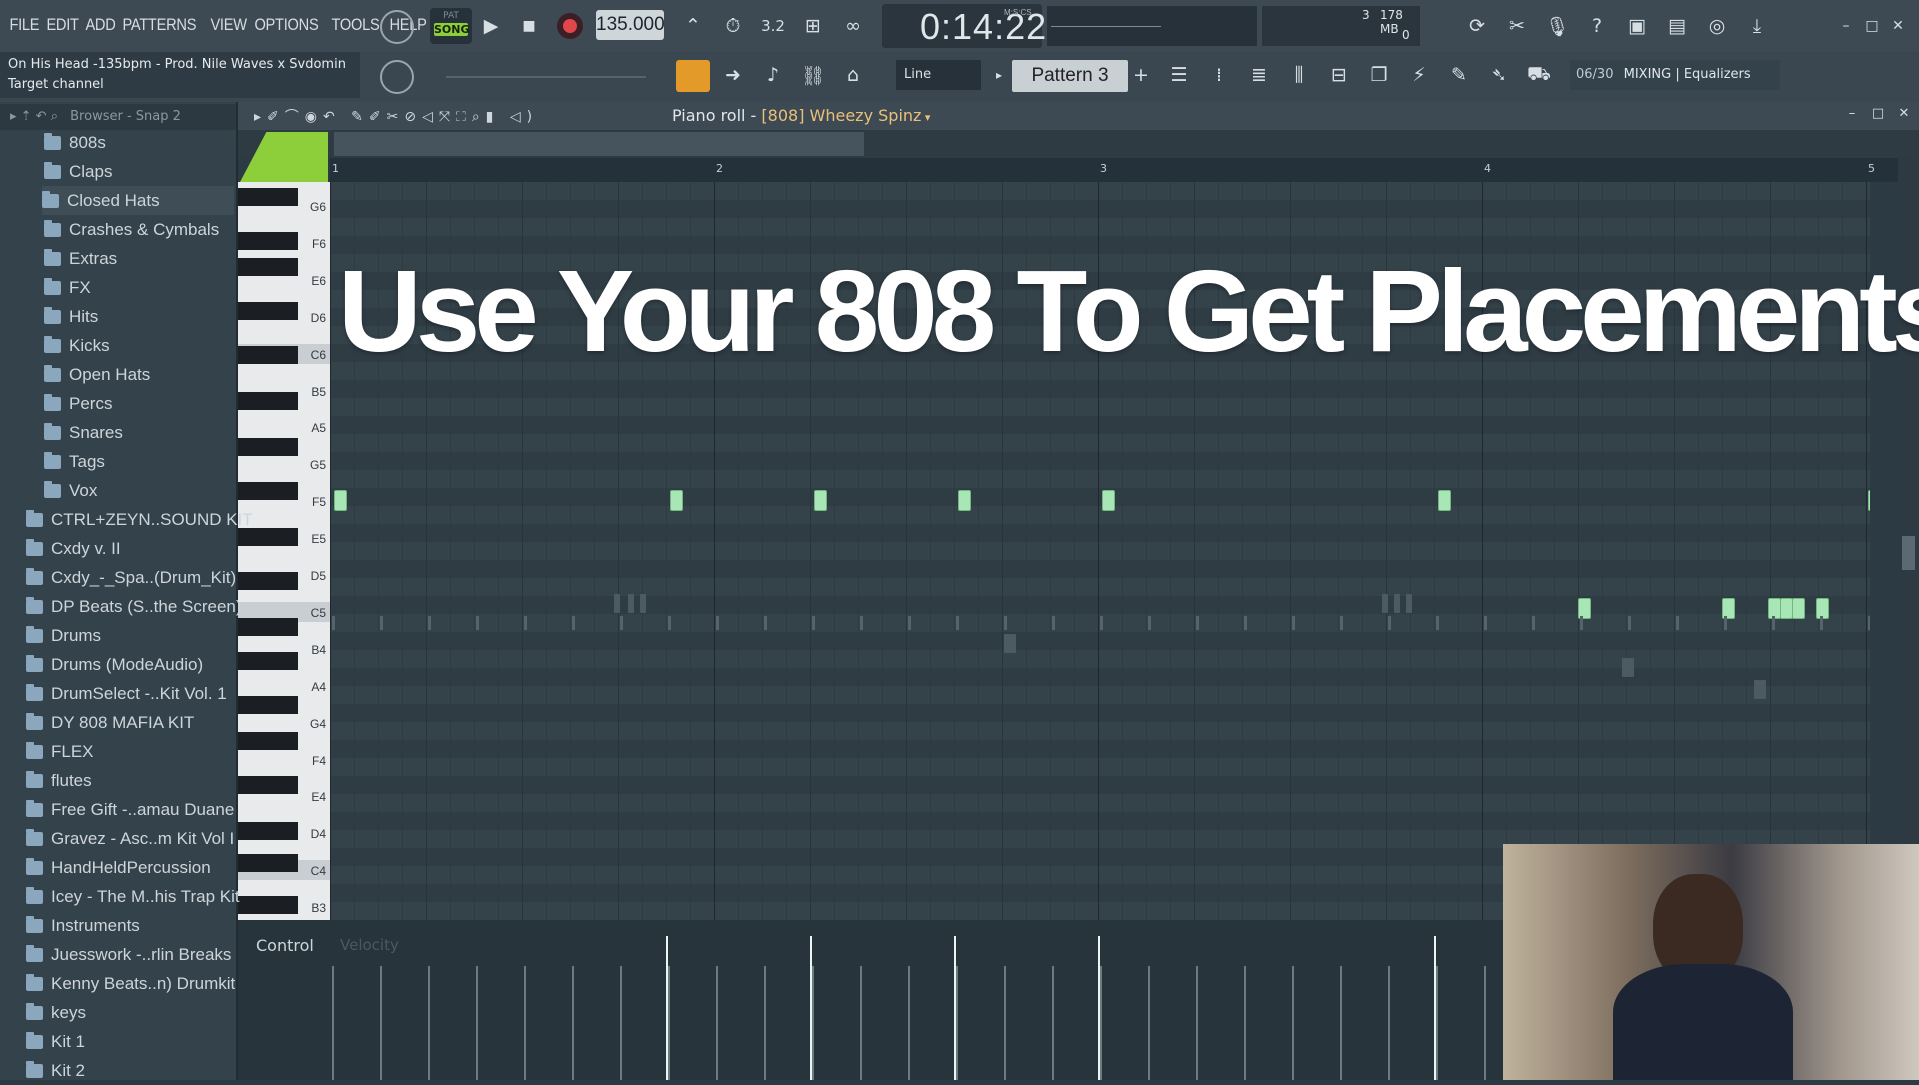 Image resolution: width=1919 pixels, height=1085 pixels. Describe the element at coordinates (1872, 26) in the screenshot. I see `maximize-icon: □` at that location.